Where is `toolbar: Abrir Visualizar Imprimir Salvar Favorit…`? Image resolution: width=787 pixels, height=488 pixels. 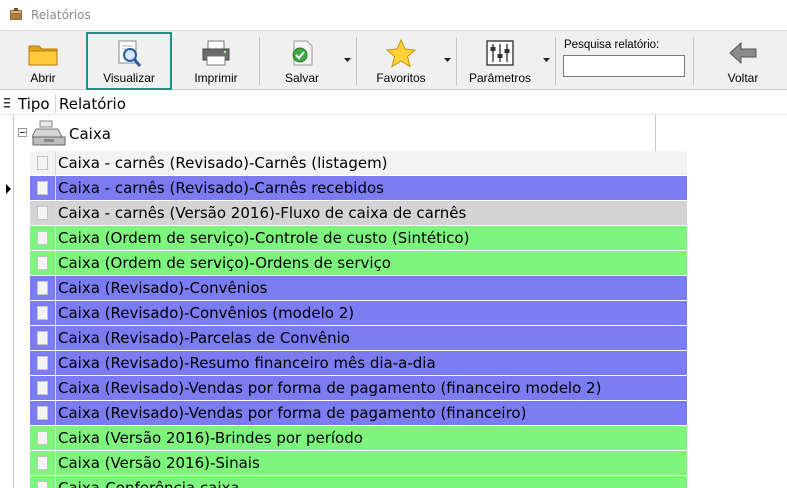
toolbar: Abrir Visualizar Imprimir Salvar Favorit… is located at coordinates (393, 60).